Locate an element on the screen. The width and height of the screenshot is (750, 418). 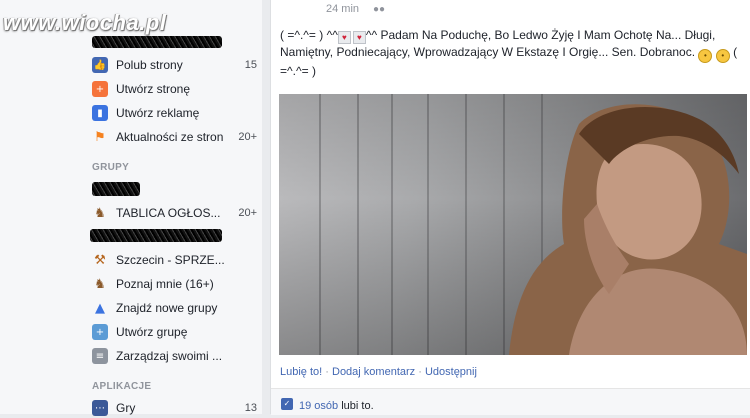
watermark-logo: www.wiocha.pl is located at coordinates (85, 22).